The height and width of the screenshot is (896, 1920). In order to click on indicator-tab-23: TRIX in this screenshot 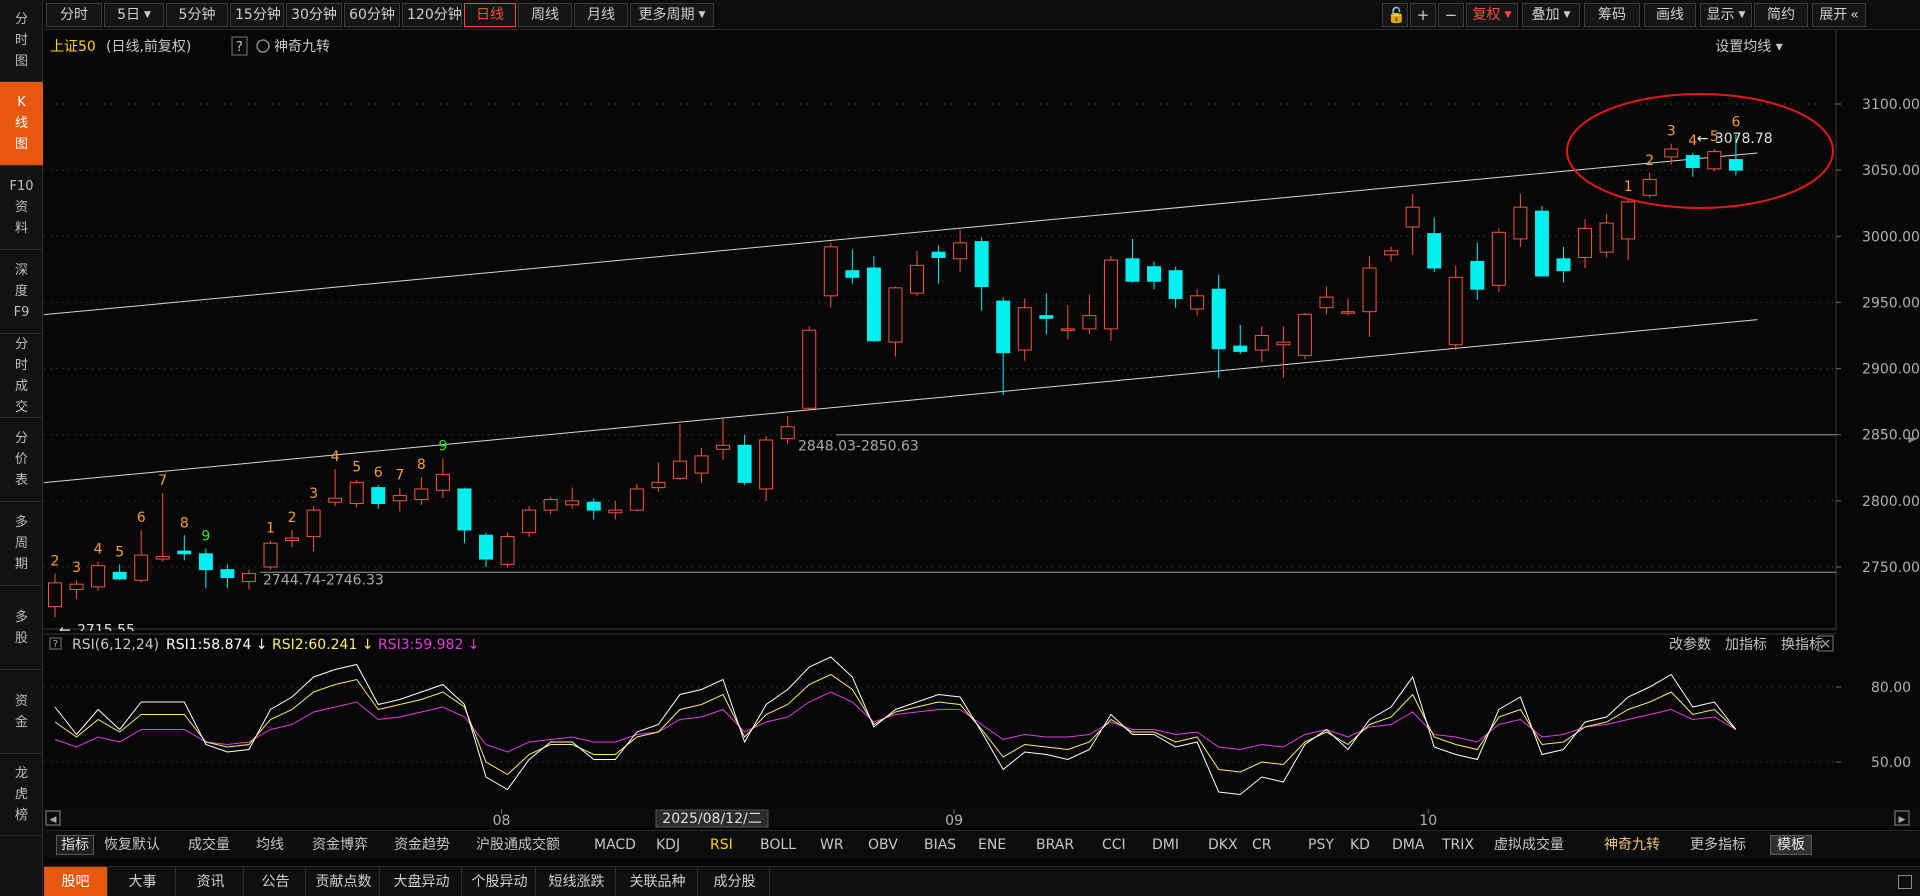, I will do `click(1458, 845)`.